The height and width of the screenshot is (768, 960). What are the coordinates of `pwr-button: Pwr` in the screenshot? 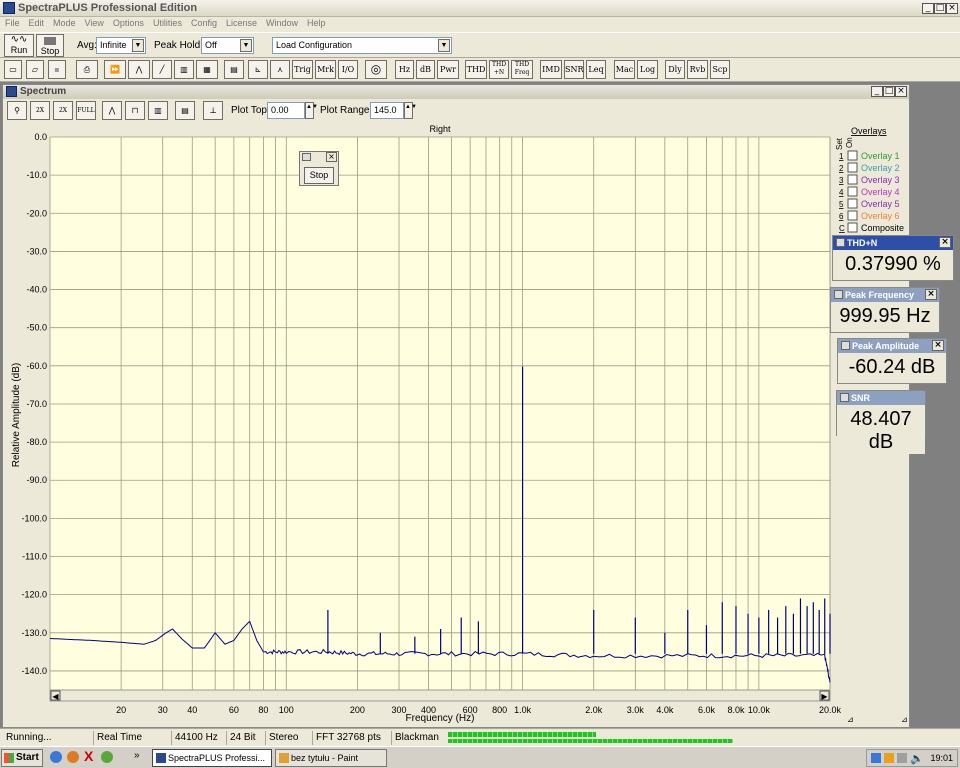 It's located at (448, 69).